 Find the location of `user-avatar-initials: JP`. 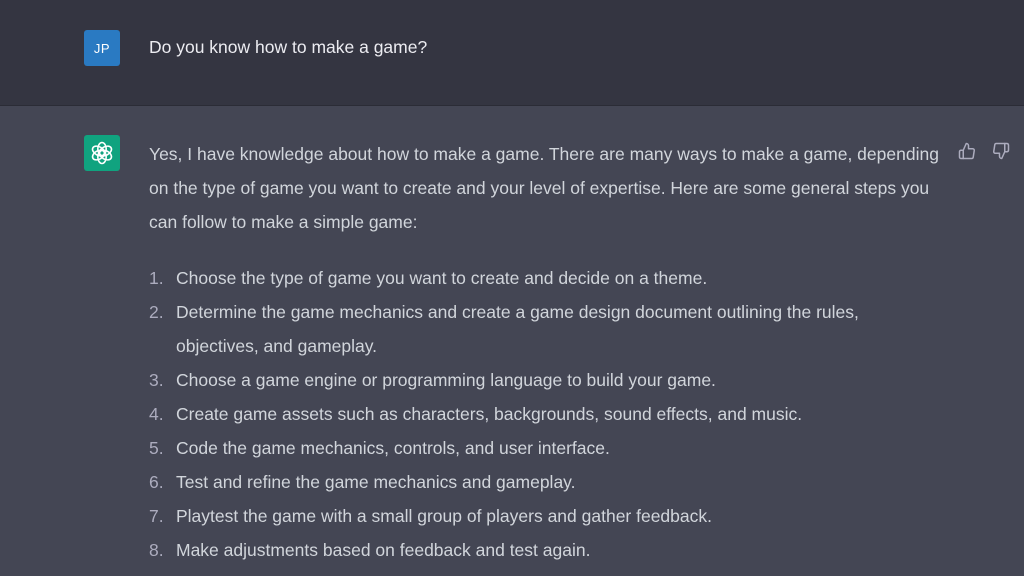

user-avatar-initials: JP is located at coordinates (102, 48).